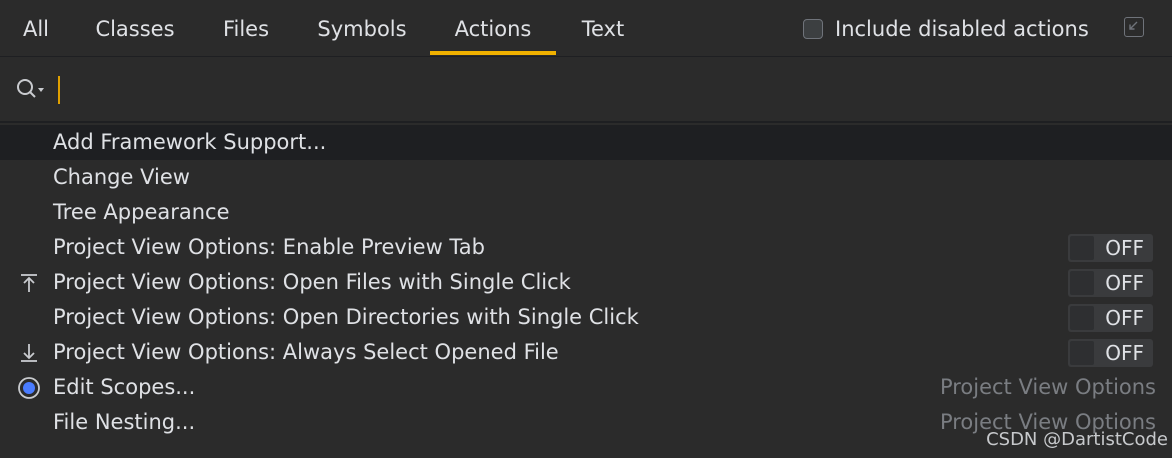 The width and height of the screenshot is (1172, 458). What do you see at coordinates (1134, 27) in the screenshot?
I see `collapse-popup-icon` at bounding box center [1134, 27].